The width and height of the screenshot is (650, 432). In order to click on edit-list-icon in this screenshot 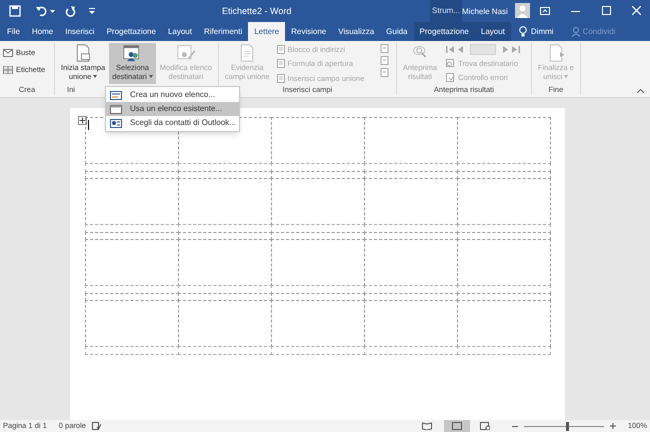, I will do `click(185, 53)`.